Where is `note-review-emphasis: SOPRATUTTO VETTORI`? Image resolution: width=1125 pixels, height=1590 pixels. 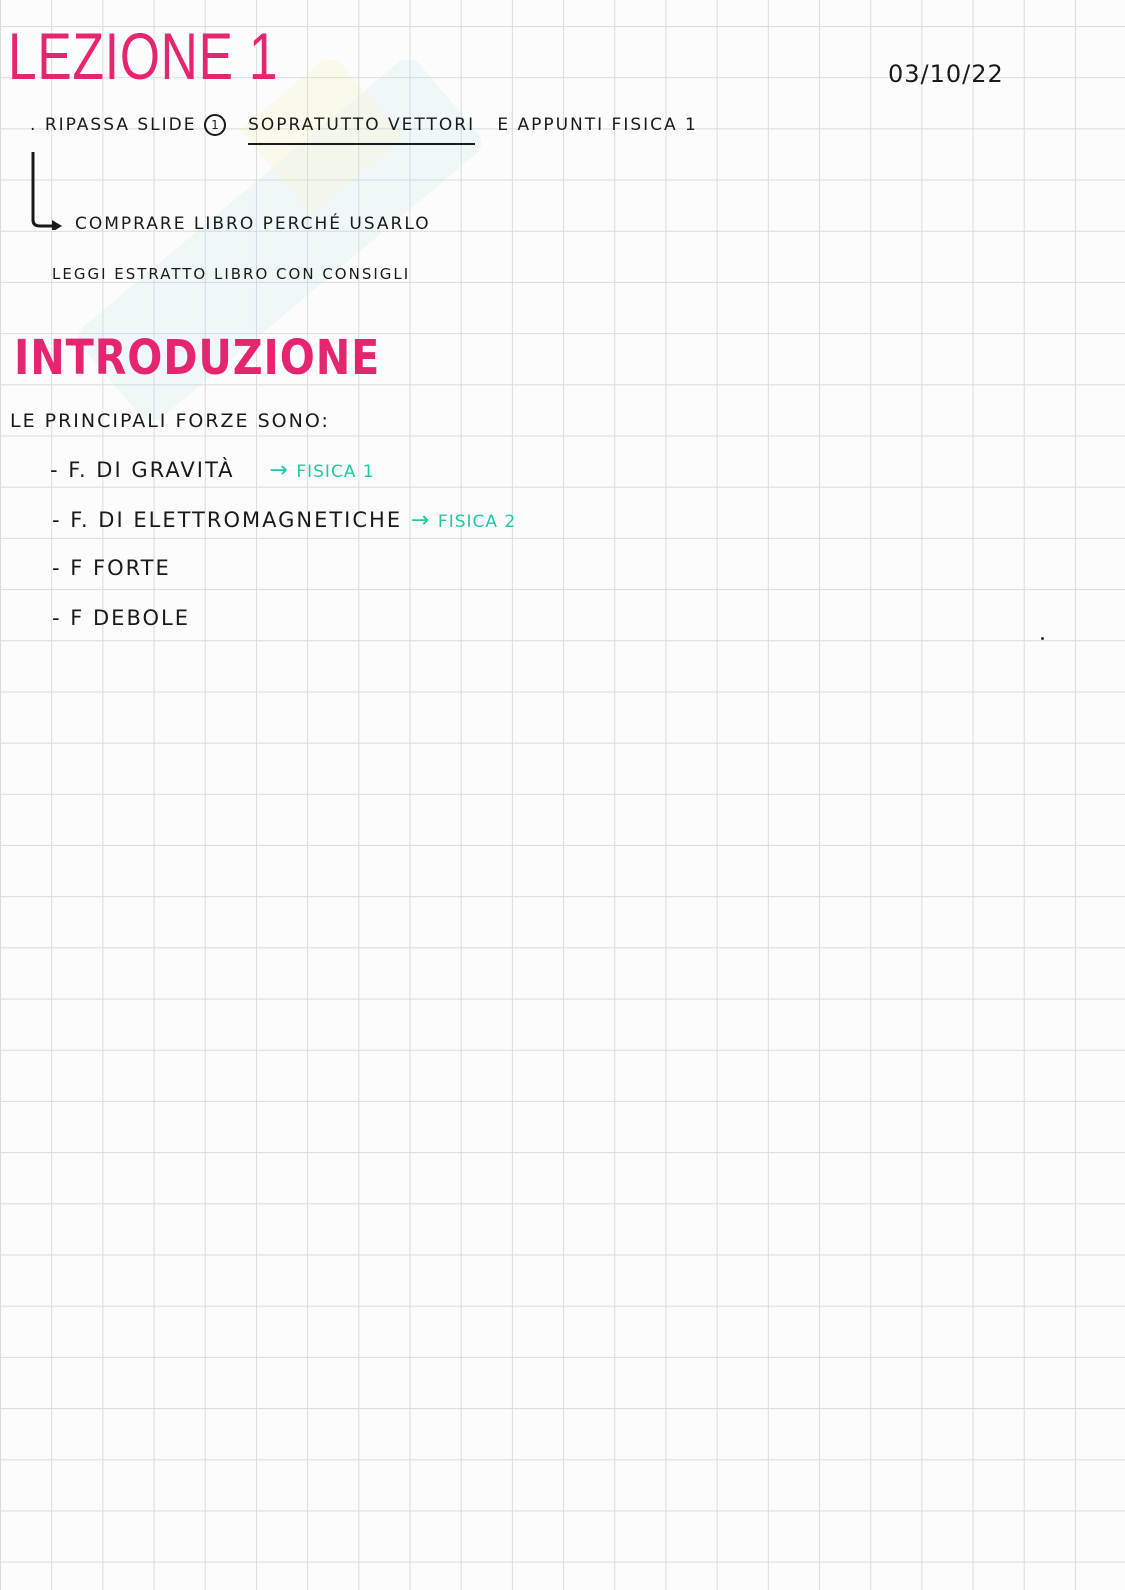
note-review-emphasis: SOPRATUTTO VETTORI is located at coordinates (362, 130).